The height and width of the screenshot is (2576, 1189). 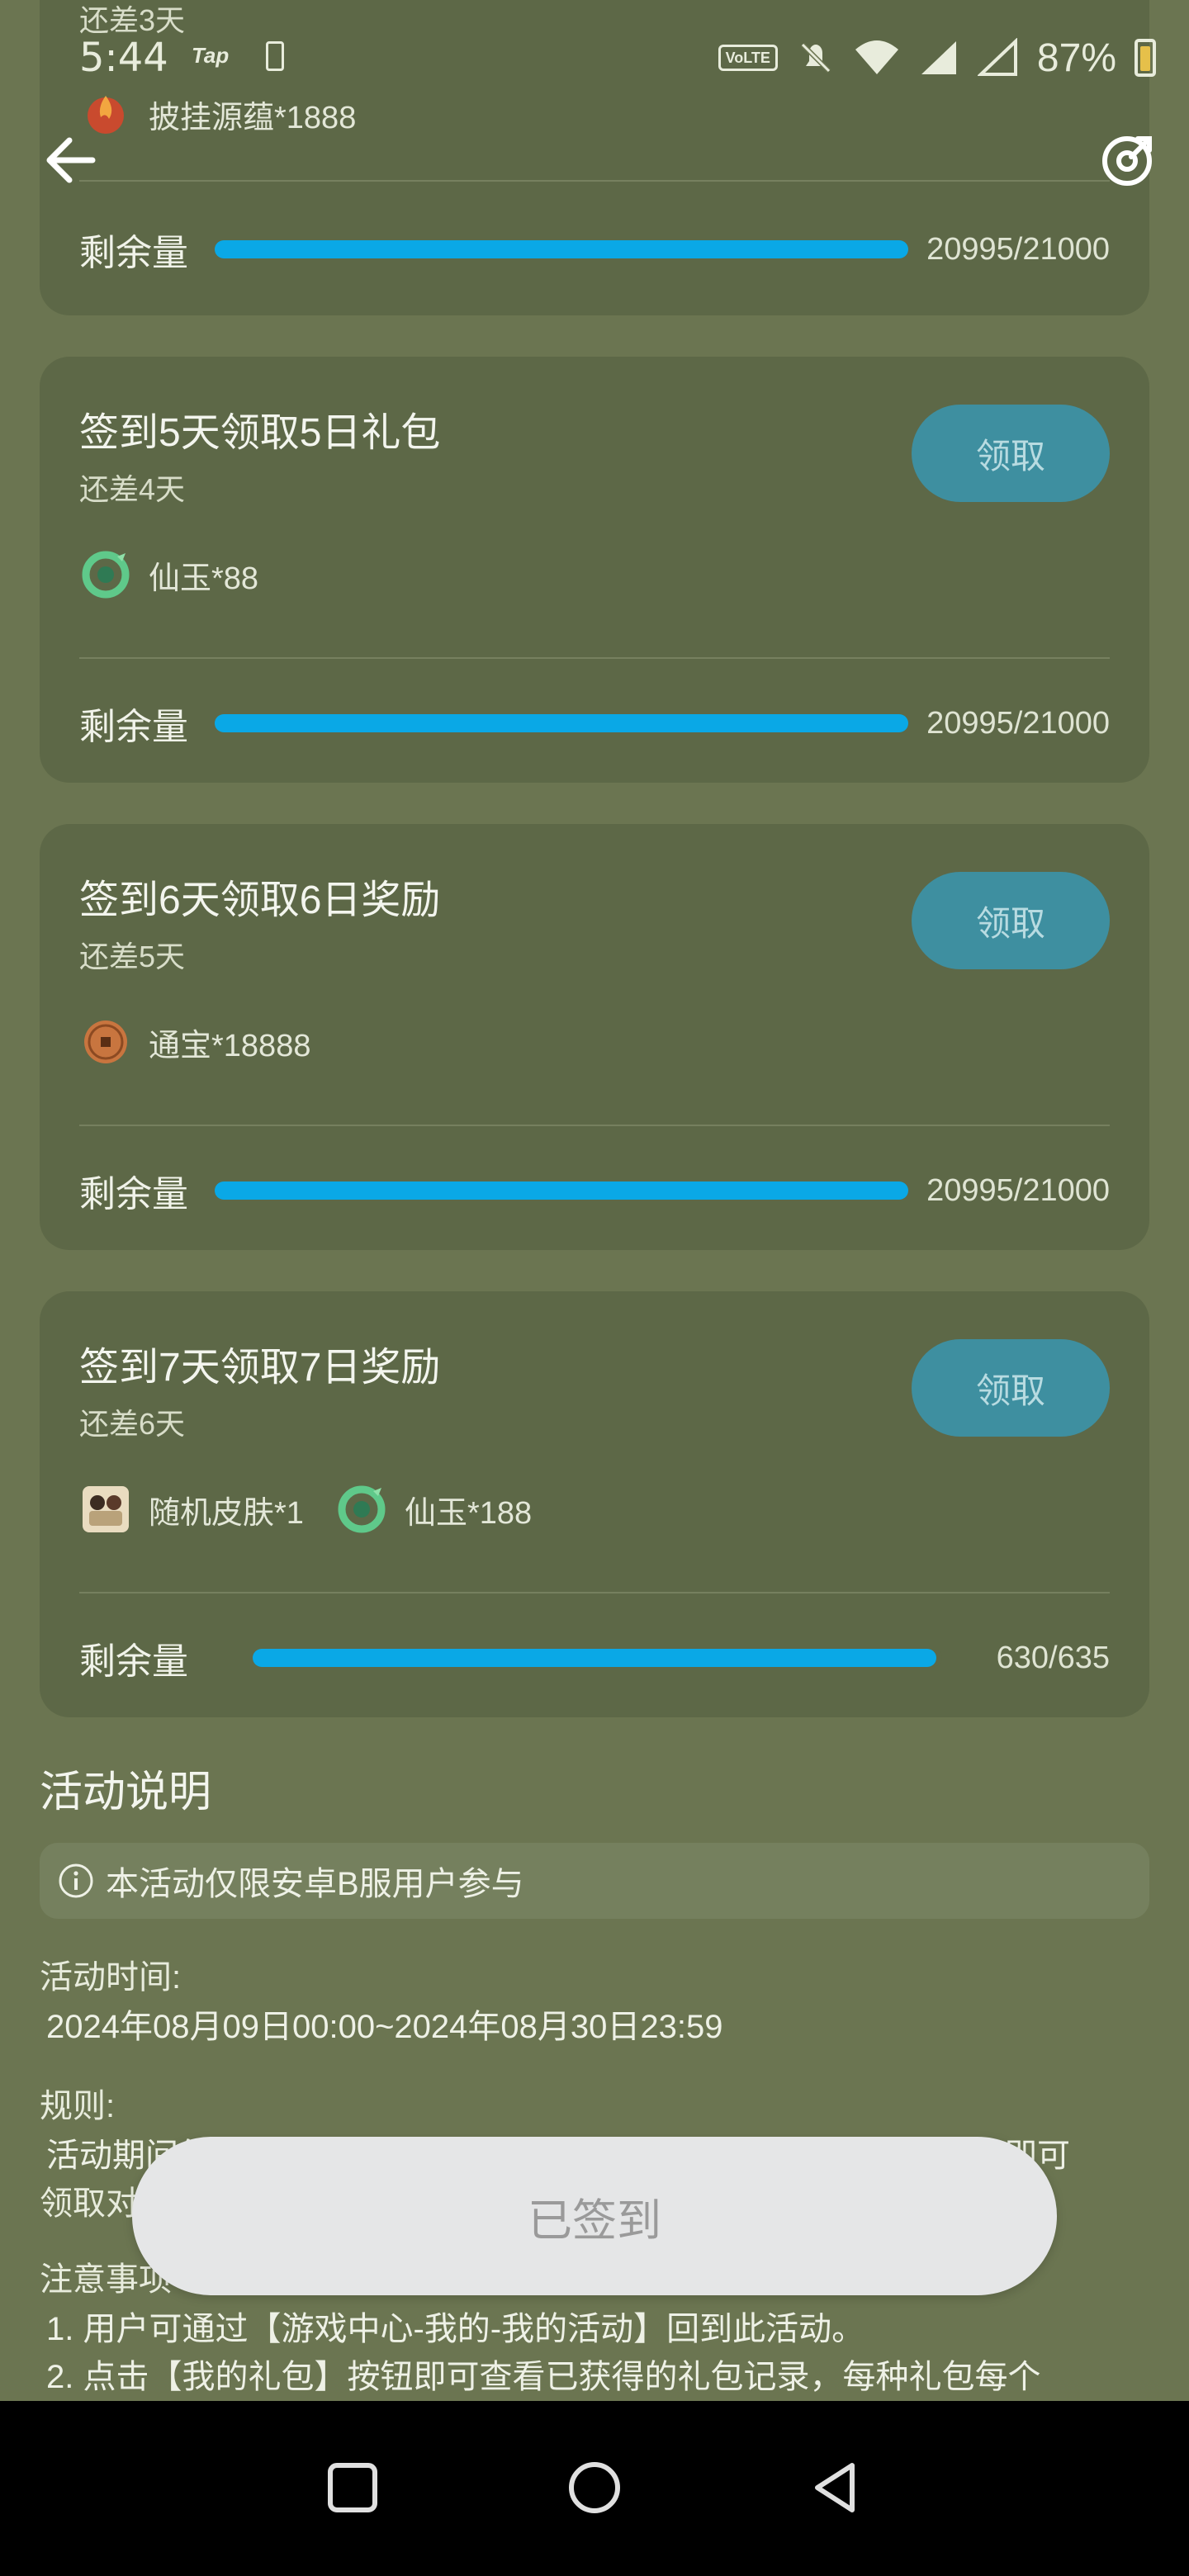 What do you see at coordinates (815, 57) in the screenshot?
I see `mute-bell-icon` at bounding box center [815, 57].